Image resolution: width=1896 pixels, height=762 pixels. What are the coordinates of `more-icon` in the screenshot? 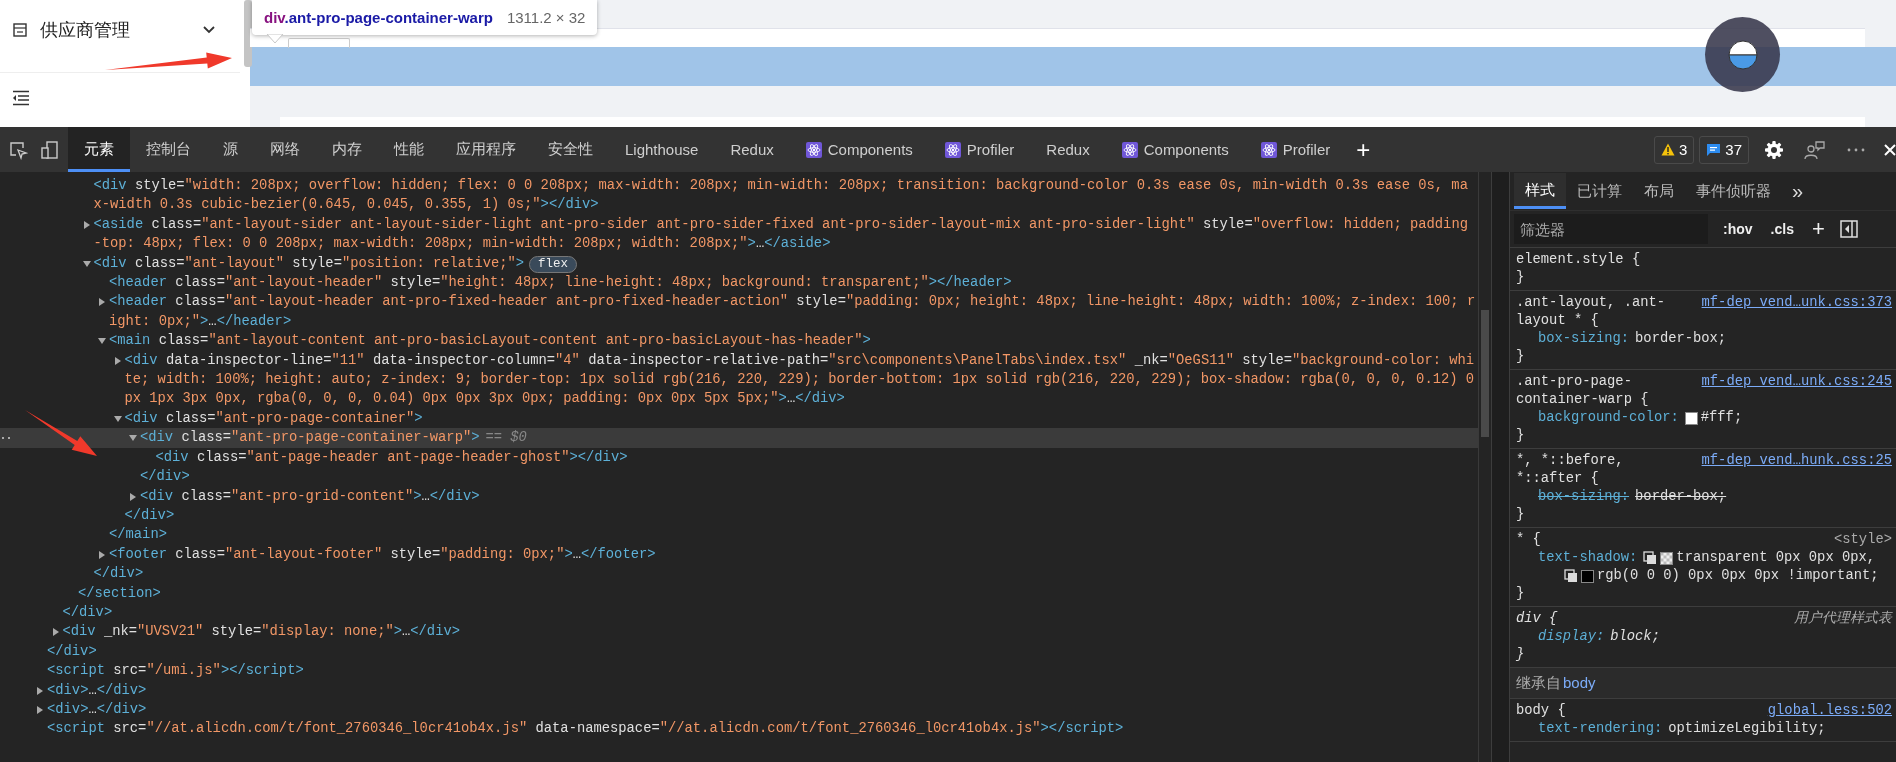 It's located at (1856, 149).